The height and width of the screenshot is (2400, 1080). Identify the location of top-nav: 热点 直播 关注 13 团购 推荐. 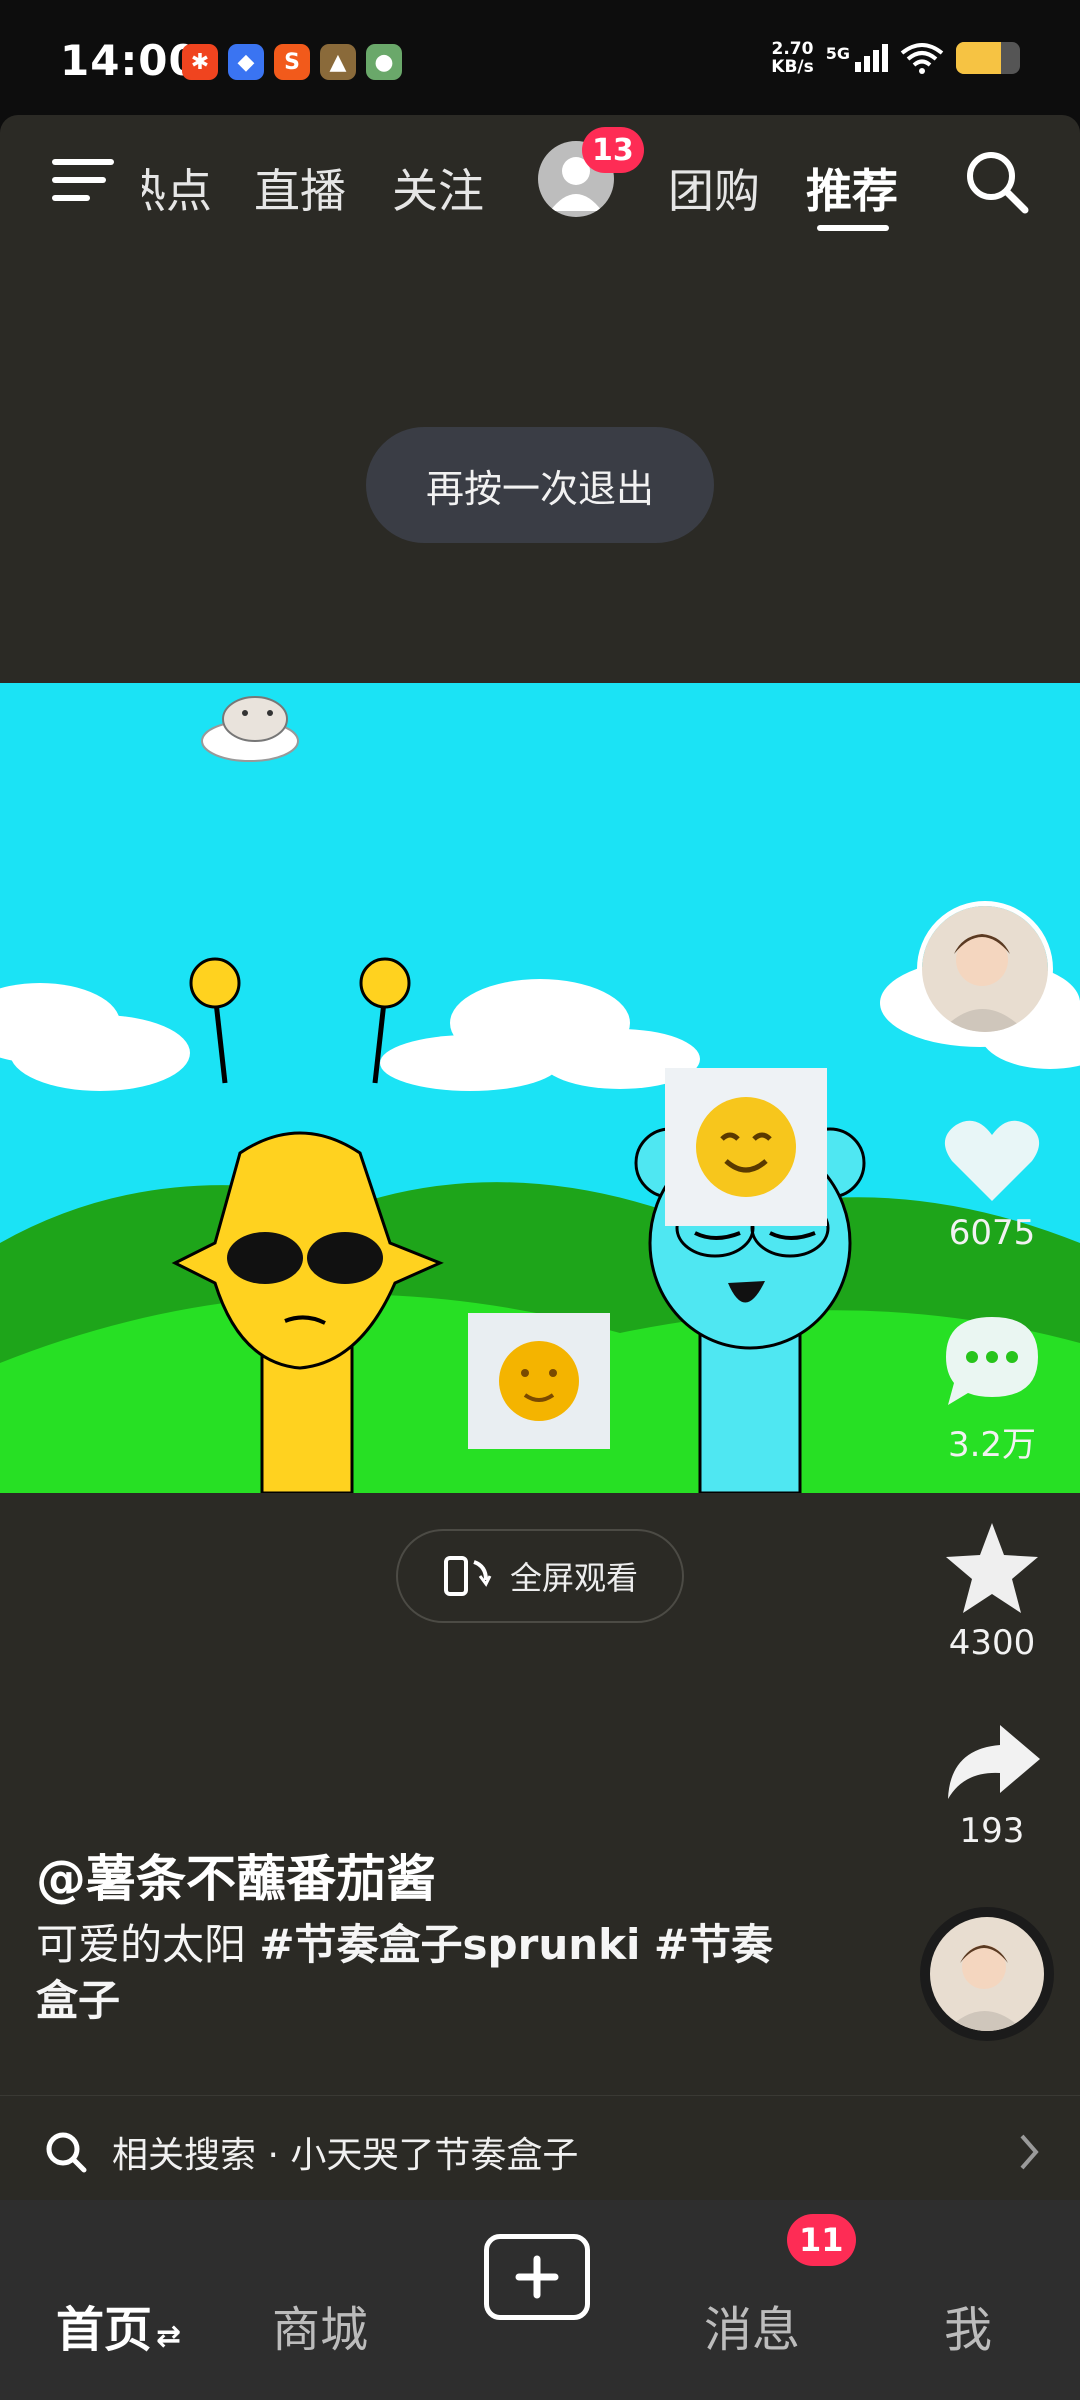
(540, 185).